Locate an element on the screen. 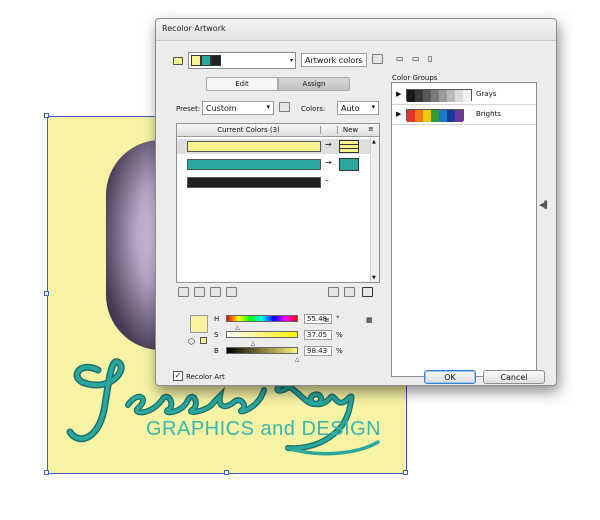 Image resolution: width=600 pixels, height=520 pixels. randomize-order-icon is located at coordinates (333, 292).